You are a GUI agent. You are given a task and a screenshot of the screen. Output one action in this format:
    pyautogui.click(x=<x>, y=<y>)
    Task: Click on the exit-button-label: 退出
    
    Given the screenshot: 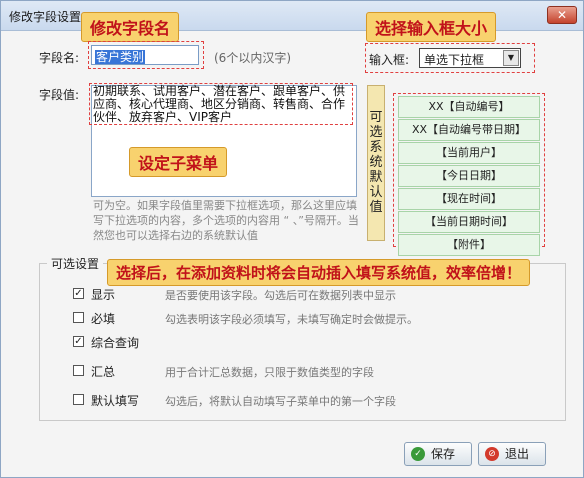 What is the action you would take?
    pyautogui.click(x=517, y=454)
    